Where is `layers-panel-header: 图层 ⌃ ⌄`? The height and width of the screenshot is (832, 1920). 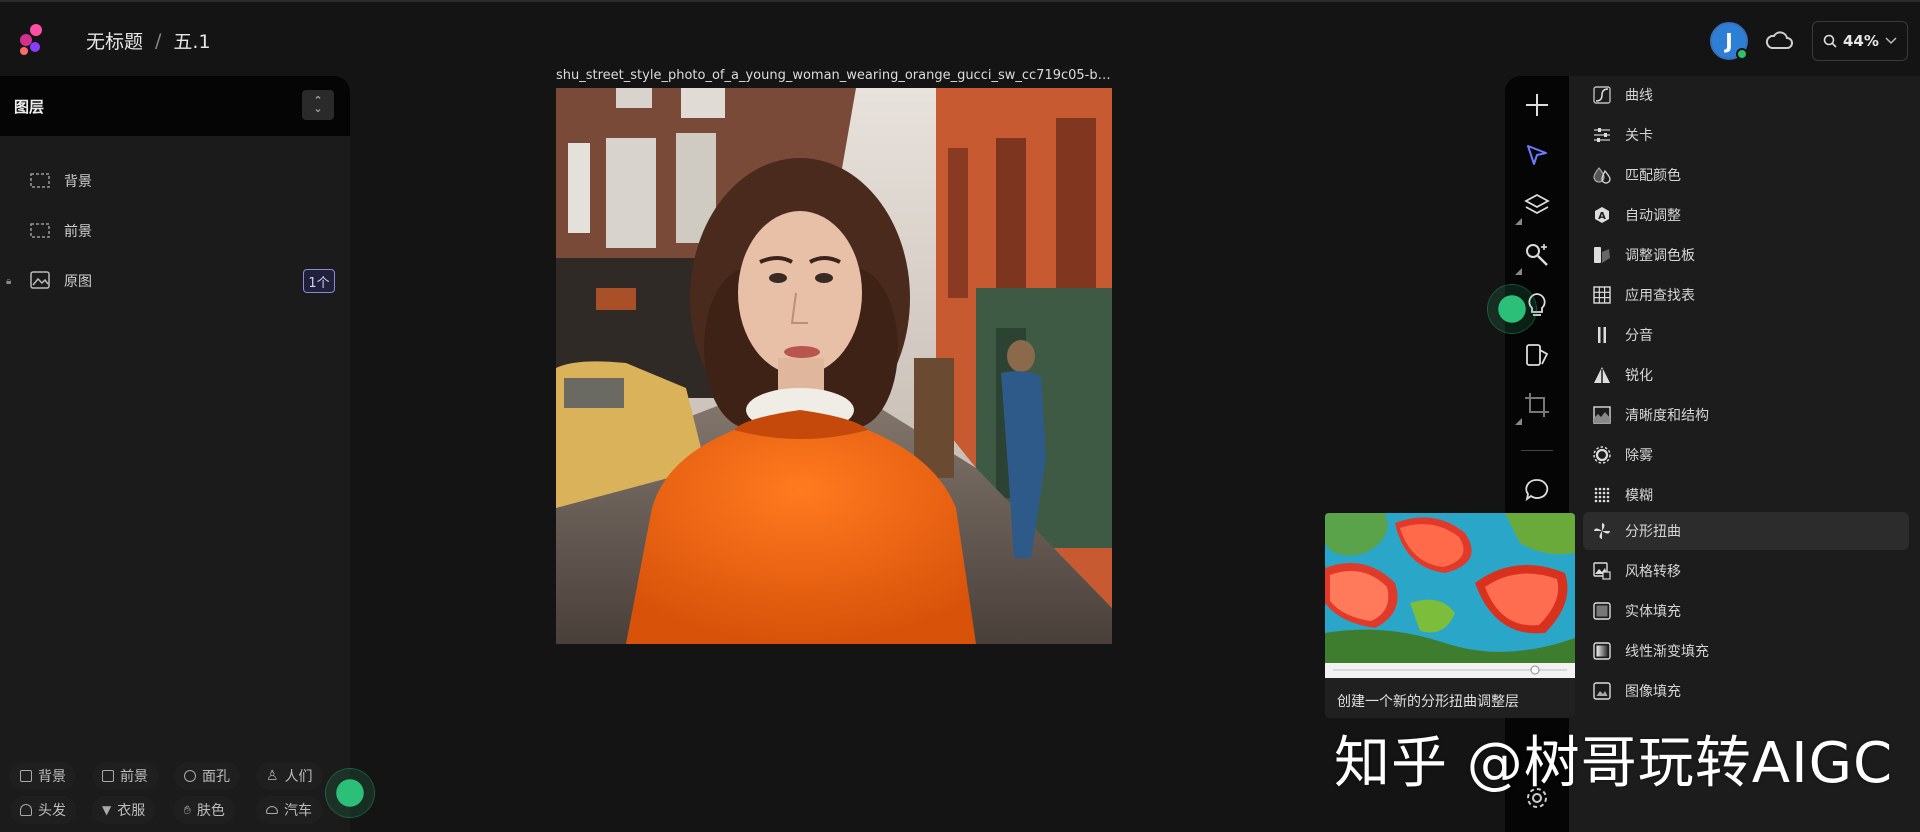
layers-panel-header: 图层 ⌃ ⌄ is located at coordinates (175, 106).